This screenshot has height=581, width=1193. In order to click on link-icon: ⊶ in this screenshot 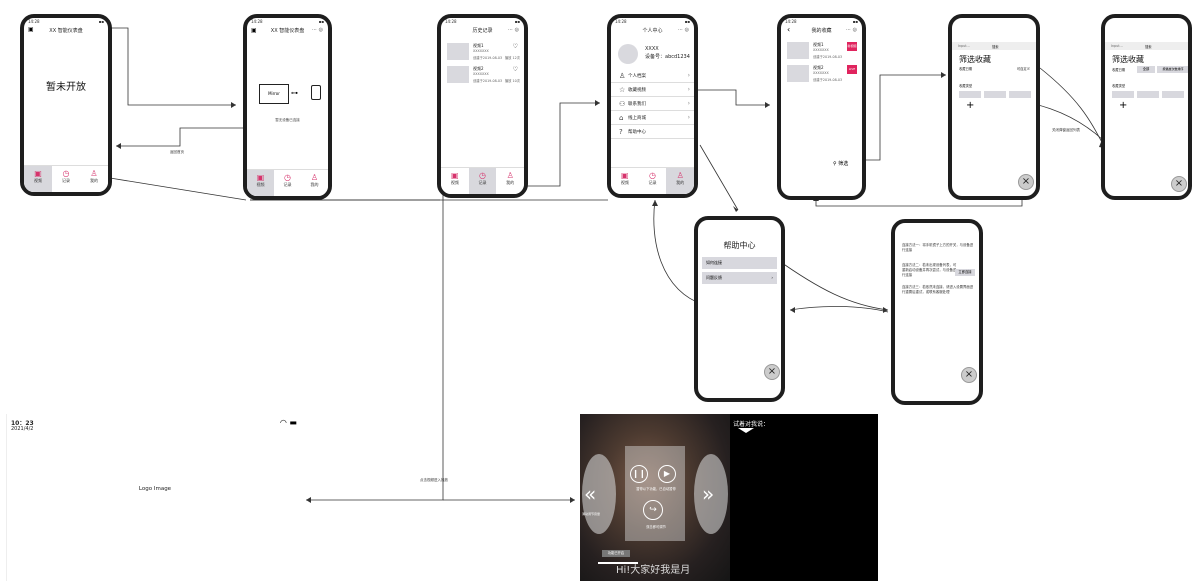, I will do `click(294, 93)`.